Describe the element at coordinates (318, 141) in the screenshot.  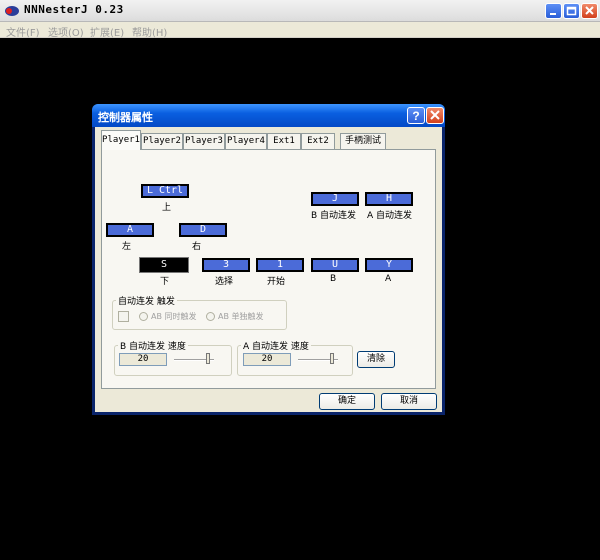
I see `tab-ext2: Ext2` at that location.